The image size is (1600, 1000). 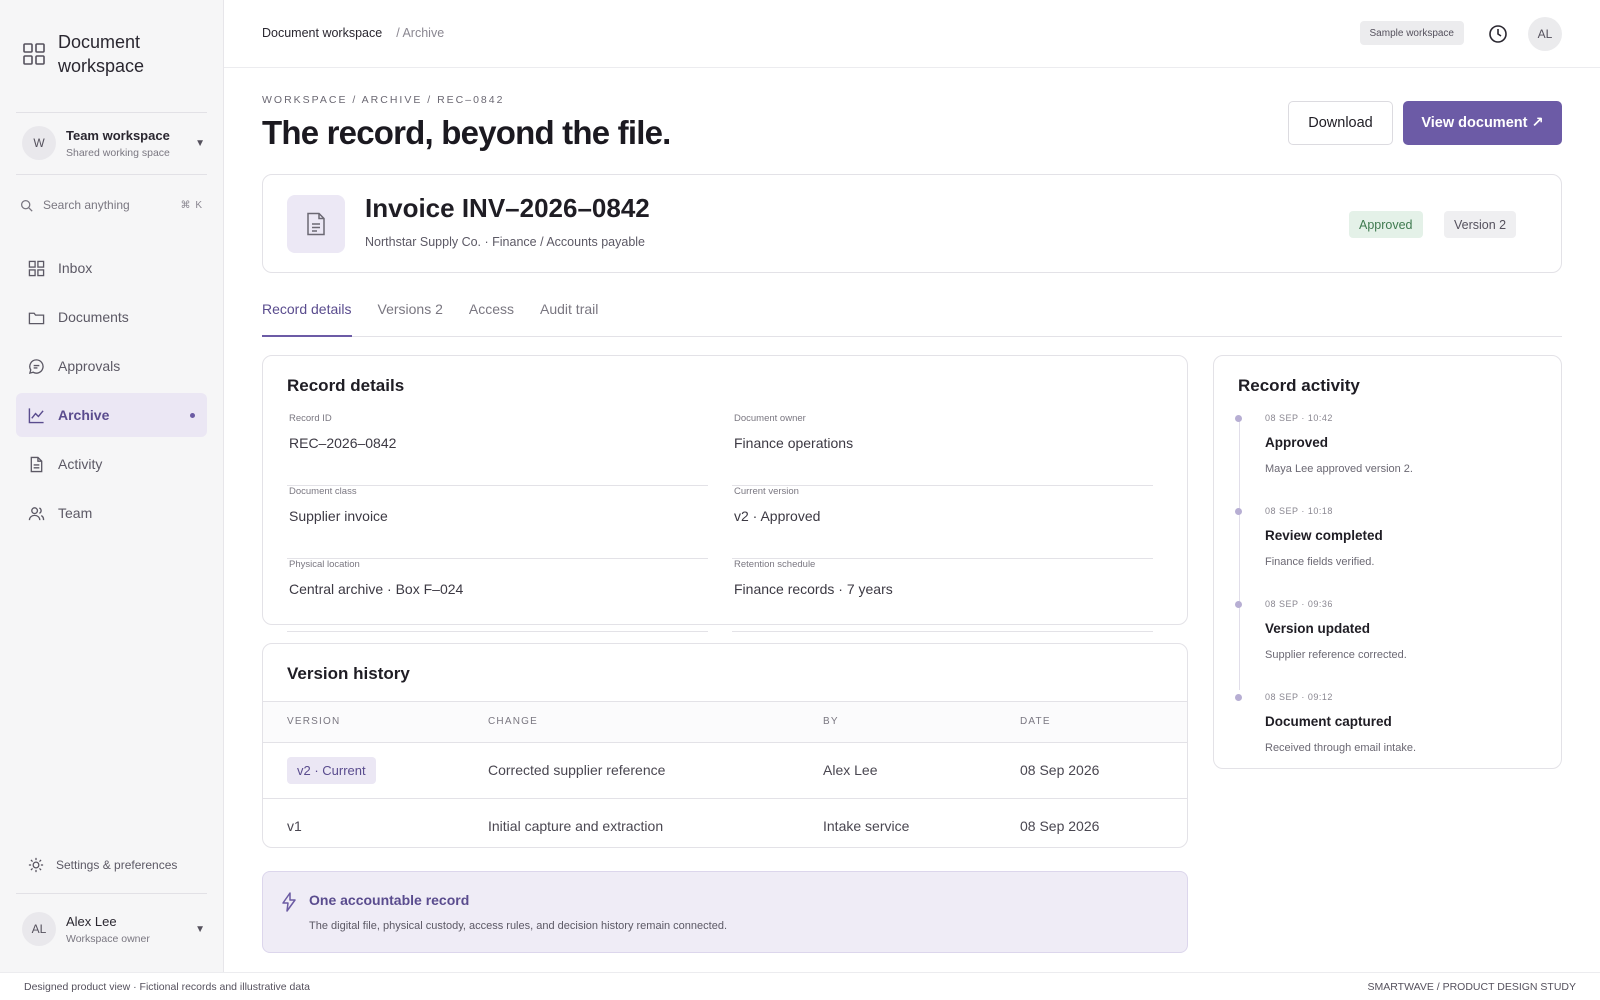 I want to click on history-icon, so click(x=1498, y=34).